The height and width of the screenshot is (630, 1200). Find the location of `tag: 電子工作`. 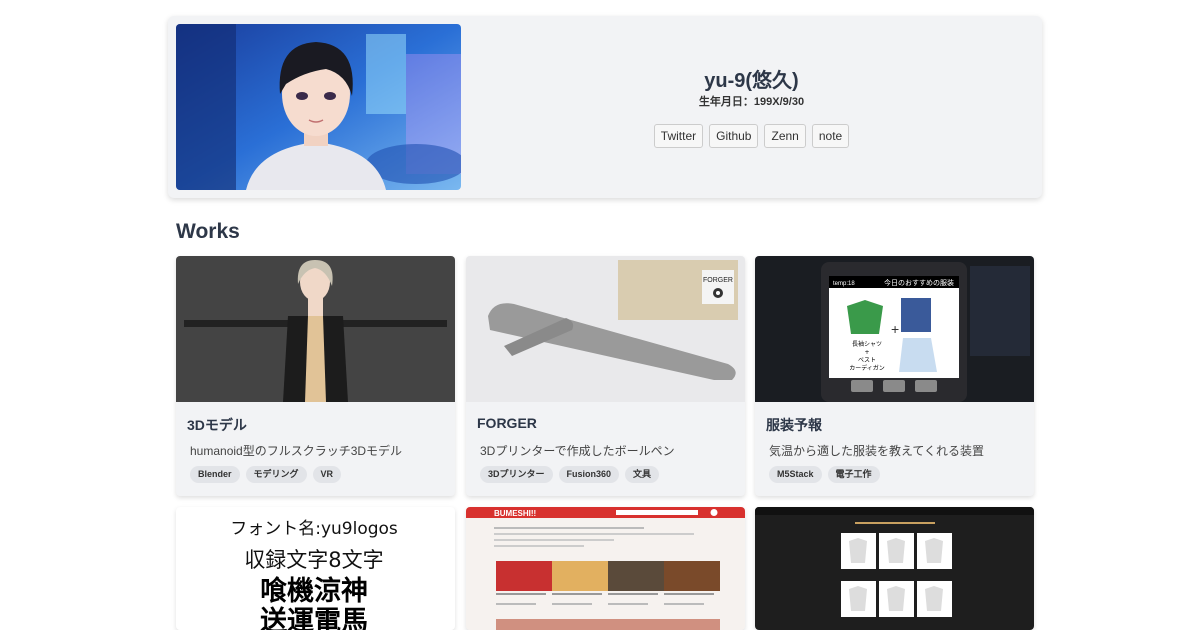

tag: 電子工作 is located at coordinates (853, 474).